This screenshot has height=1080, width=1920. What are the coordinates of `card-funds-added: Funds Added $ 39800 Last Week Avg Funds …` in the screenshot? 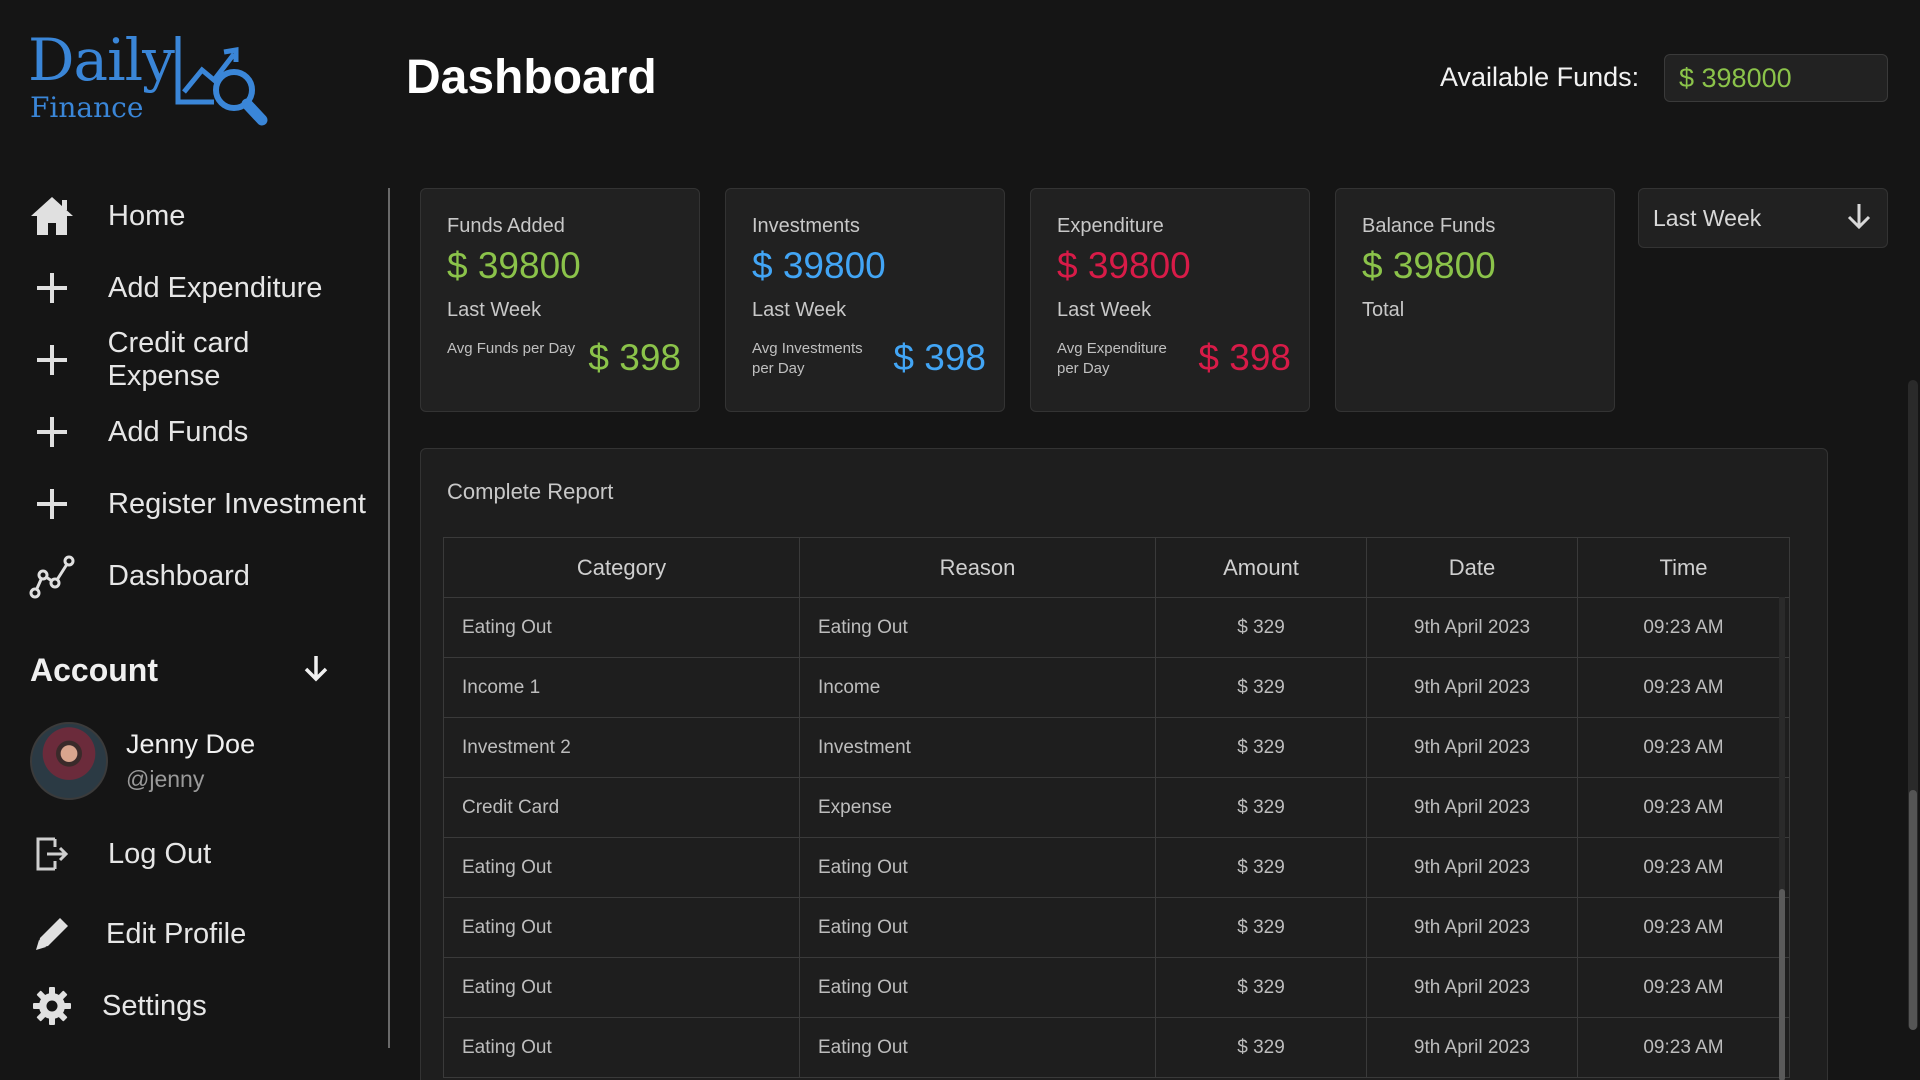 It's located at (560, 300).